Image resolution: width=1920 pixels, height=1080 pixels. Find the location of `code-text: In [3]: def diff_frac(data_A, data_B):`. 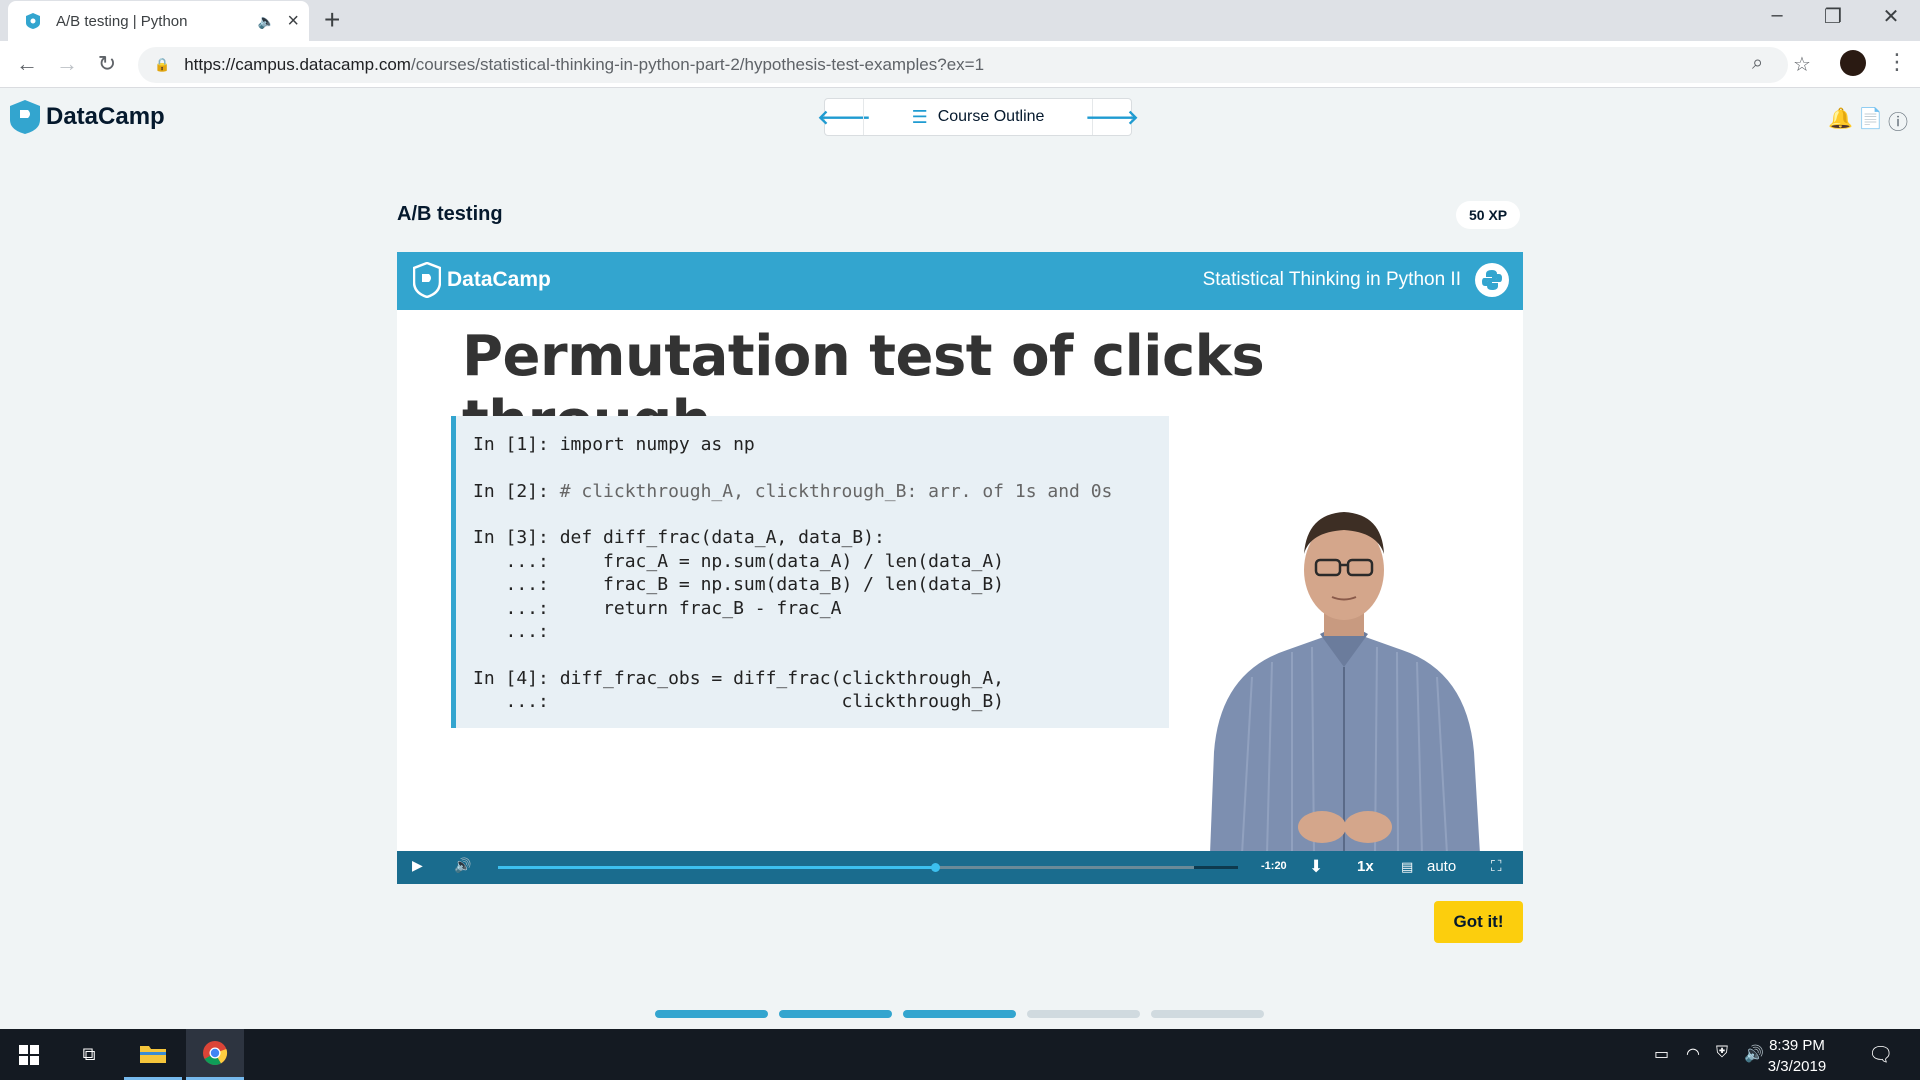

code-text: In [3]: def diff_frac(data_A, data_B): is located at coordinates (679, 537).